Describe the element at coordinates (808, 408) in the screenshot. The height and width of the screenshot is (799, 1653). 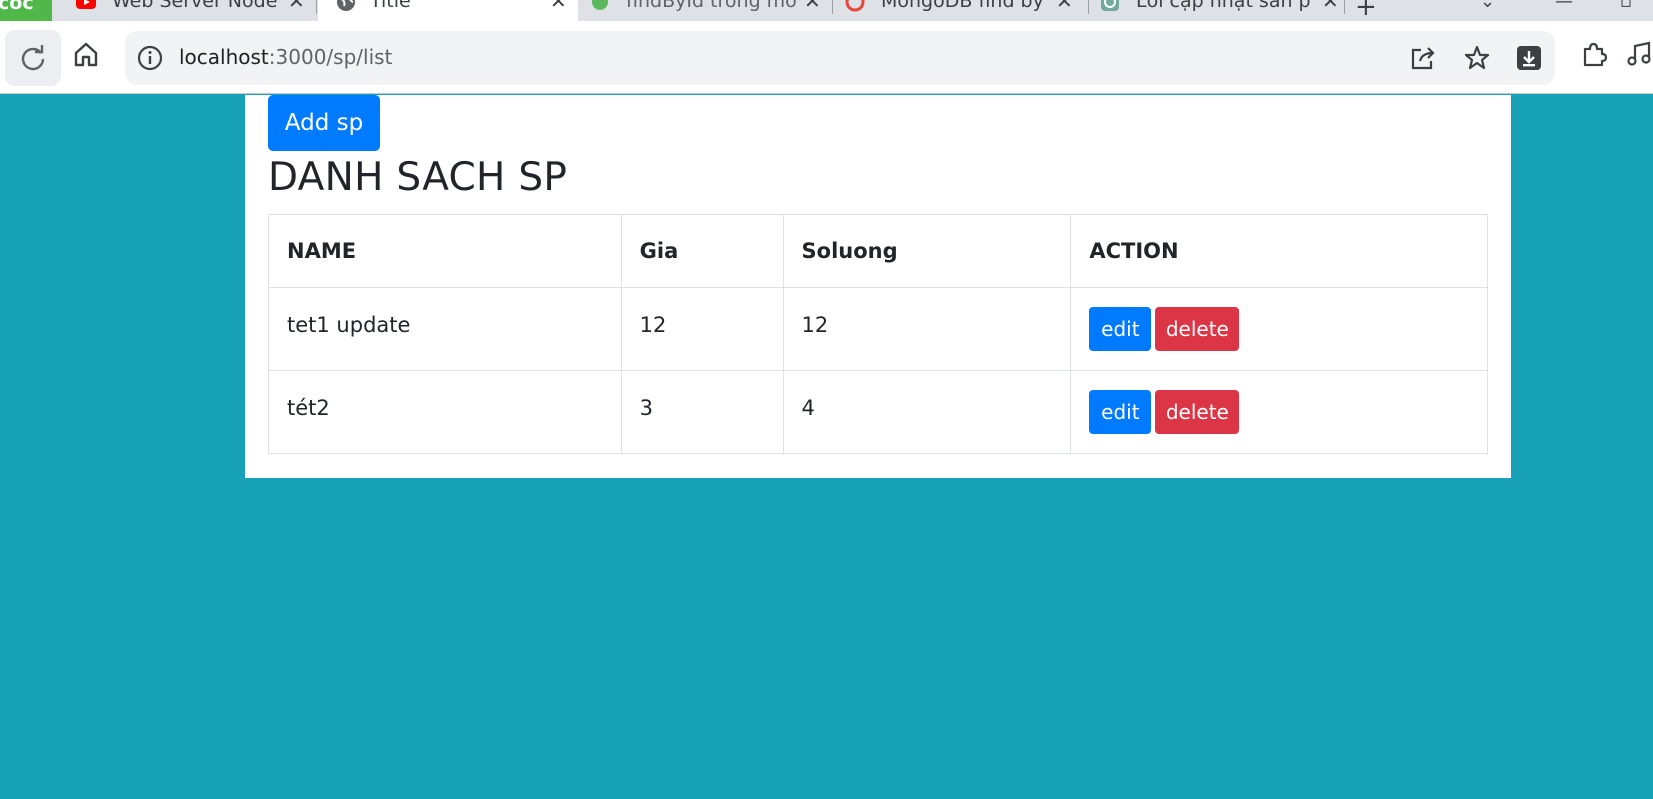
I see `cell-soluong-text: 4` at that location.